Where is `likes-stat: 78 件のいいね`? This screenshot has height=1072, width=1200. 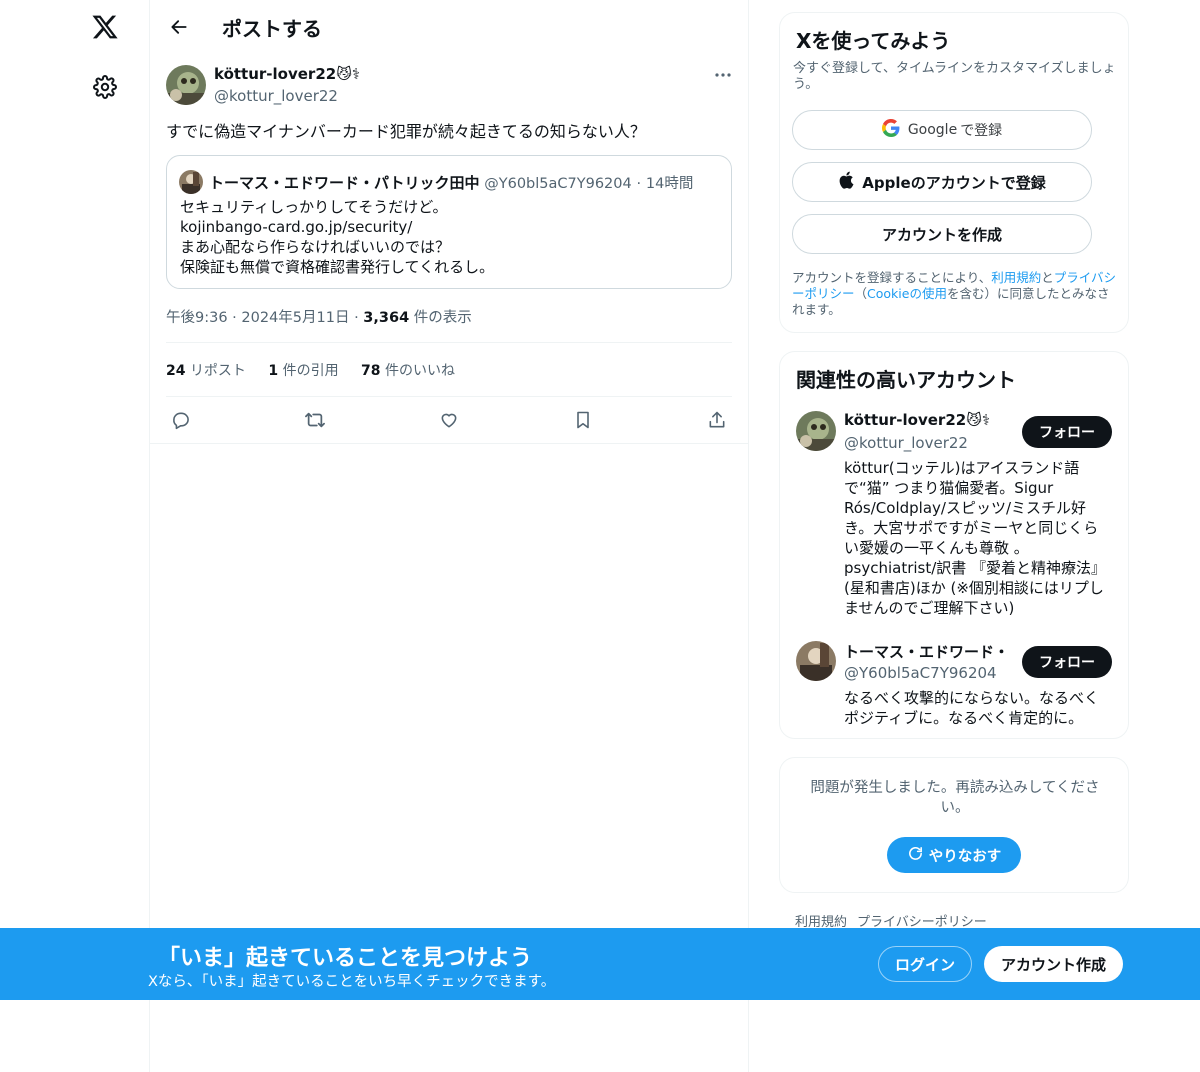 likes-stat: 78 件のいいね is located at coordinates (408, 371).